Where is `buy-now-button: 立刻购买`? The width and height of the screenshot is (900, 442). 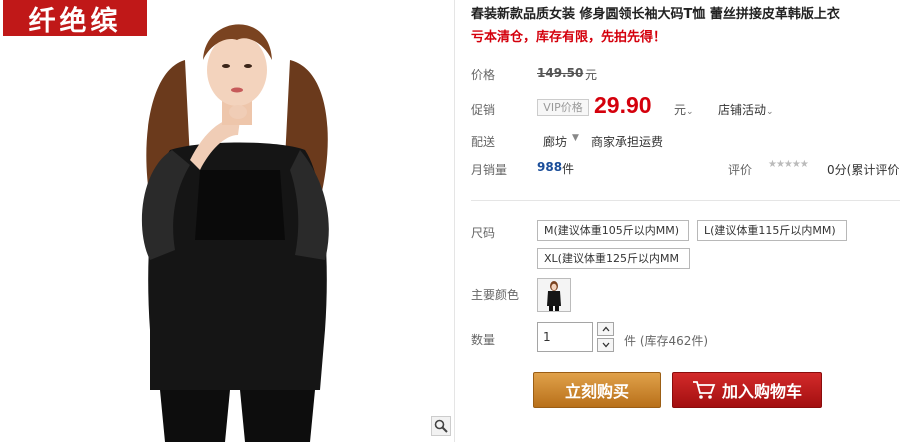
buy-now-button: 立刻购买 is located at coordinates (597, 390).